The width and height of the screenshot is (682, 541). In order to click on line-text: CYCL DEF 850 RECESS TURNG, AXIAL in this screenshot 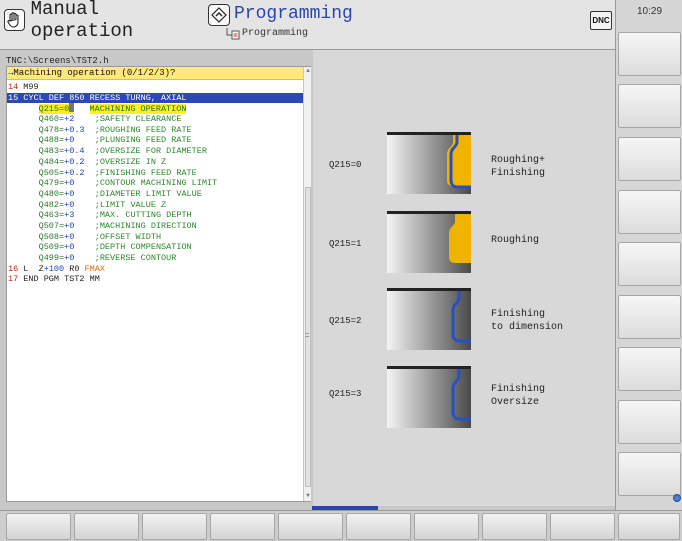, I will do `click(102, 97)`.